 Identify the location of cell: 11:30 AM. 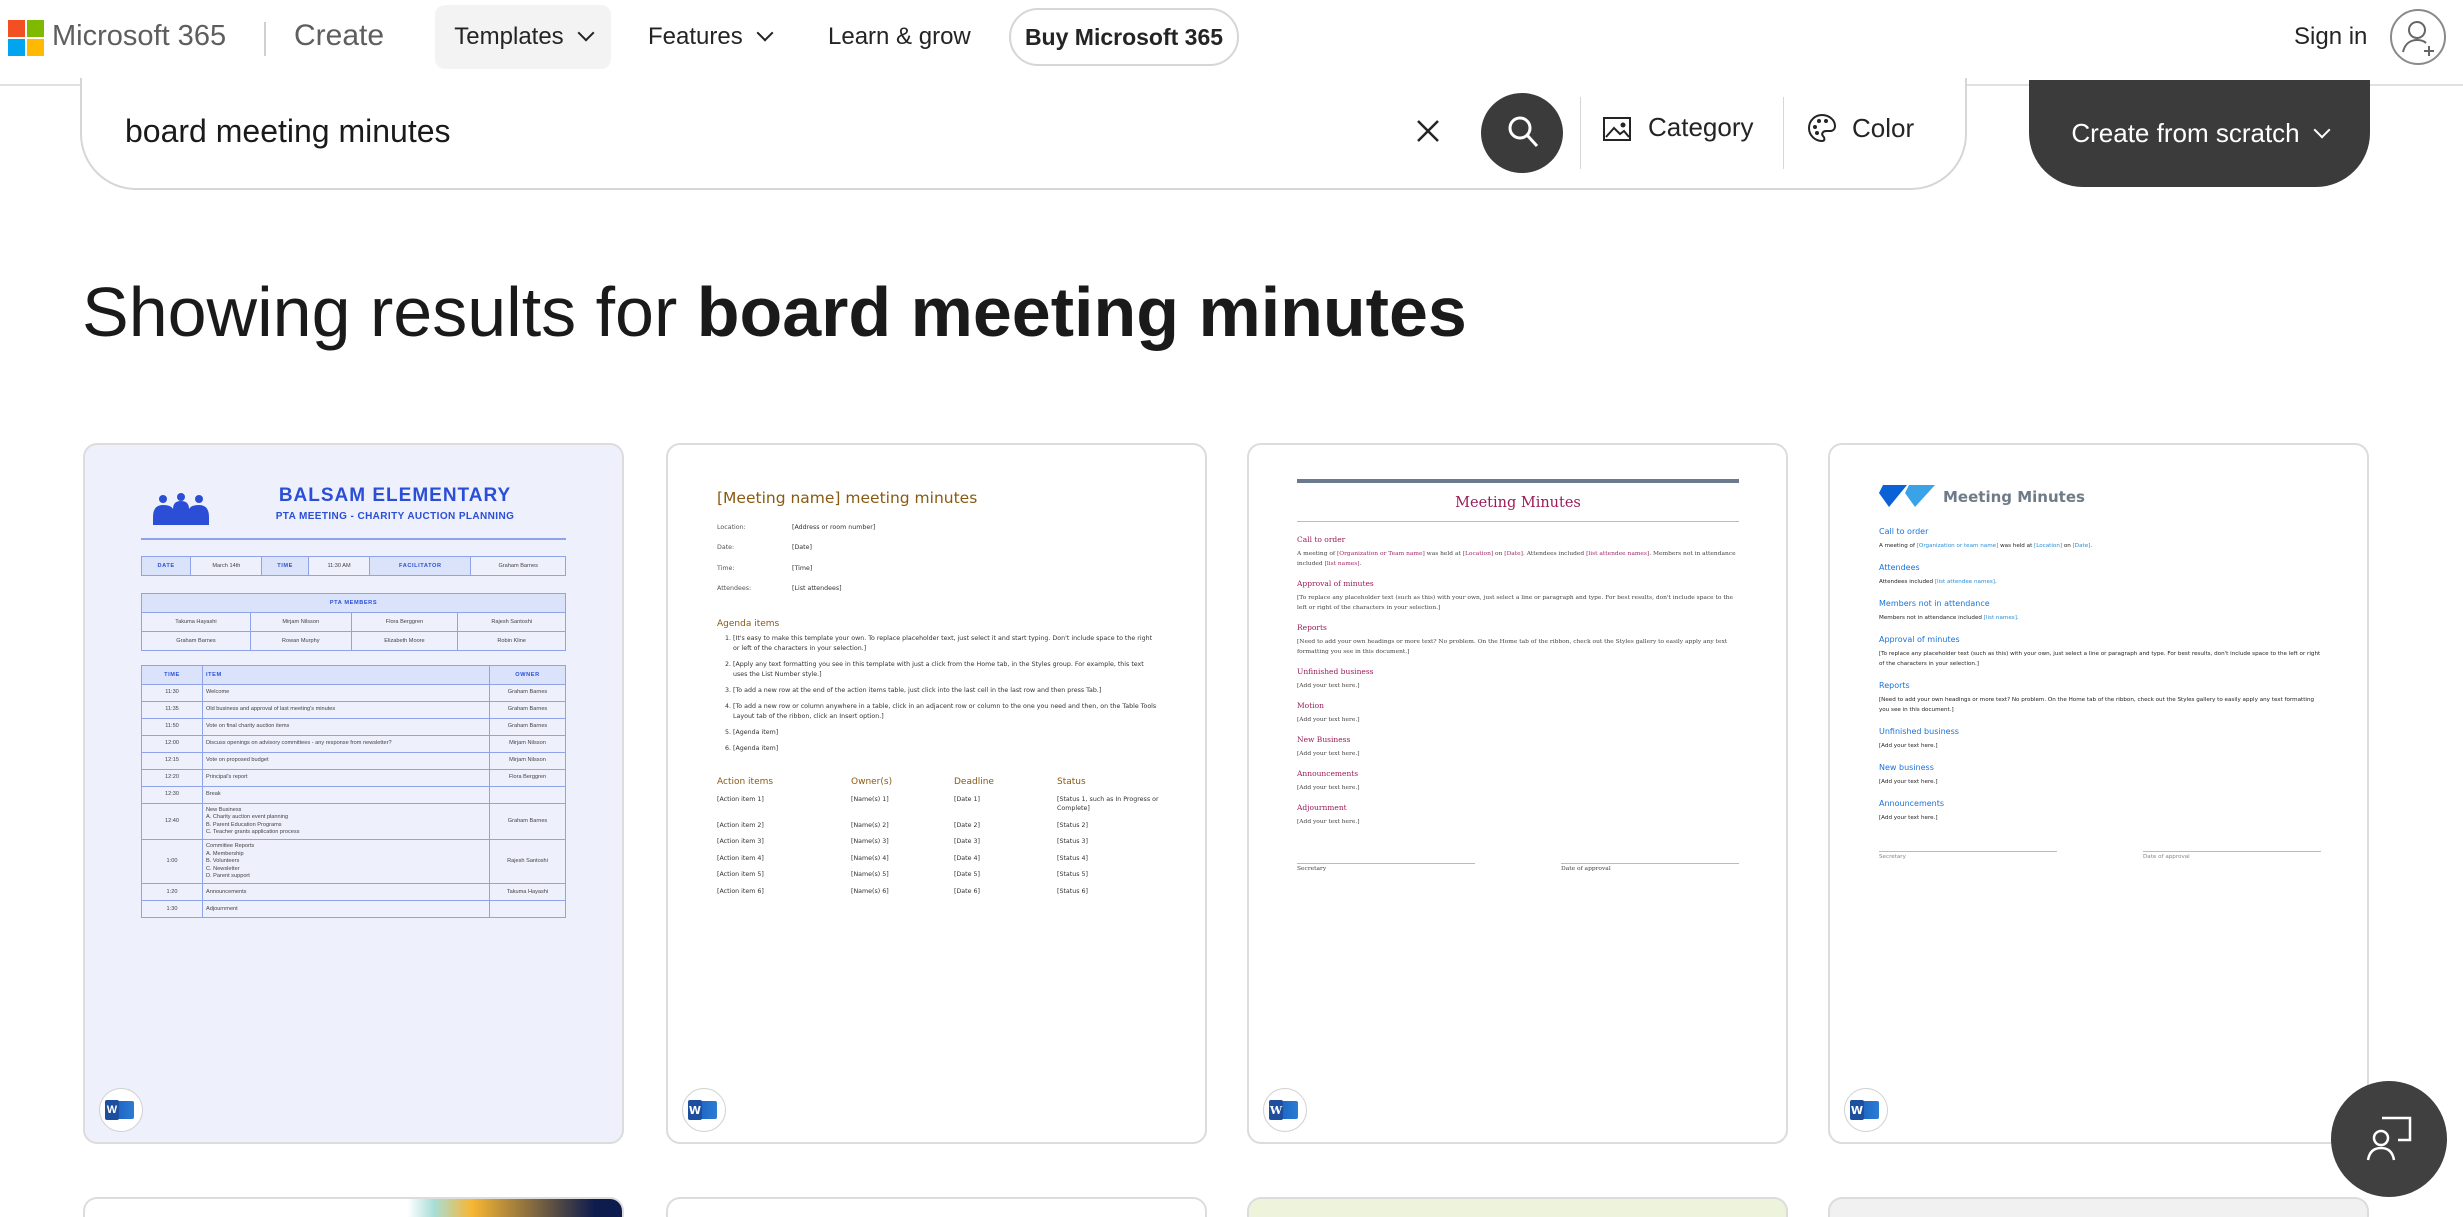
(339, 566).